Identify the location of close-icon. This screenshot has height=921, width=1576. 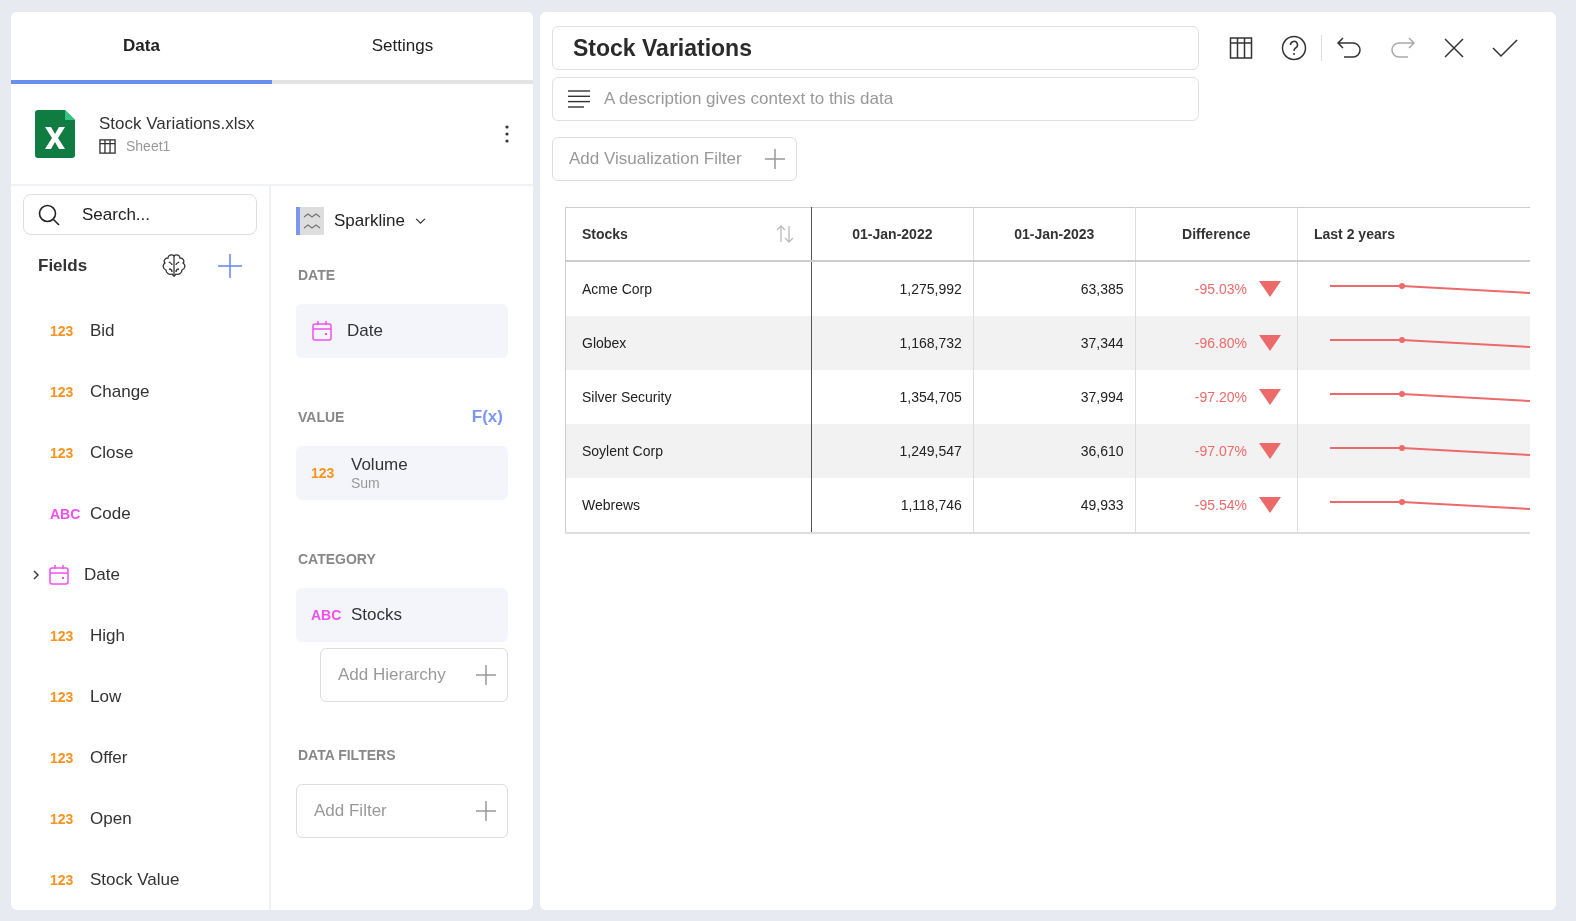
(1454, 48).